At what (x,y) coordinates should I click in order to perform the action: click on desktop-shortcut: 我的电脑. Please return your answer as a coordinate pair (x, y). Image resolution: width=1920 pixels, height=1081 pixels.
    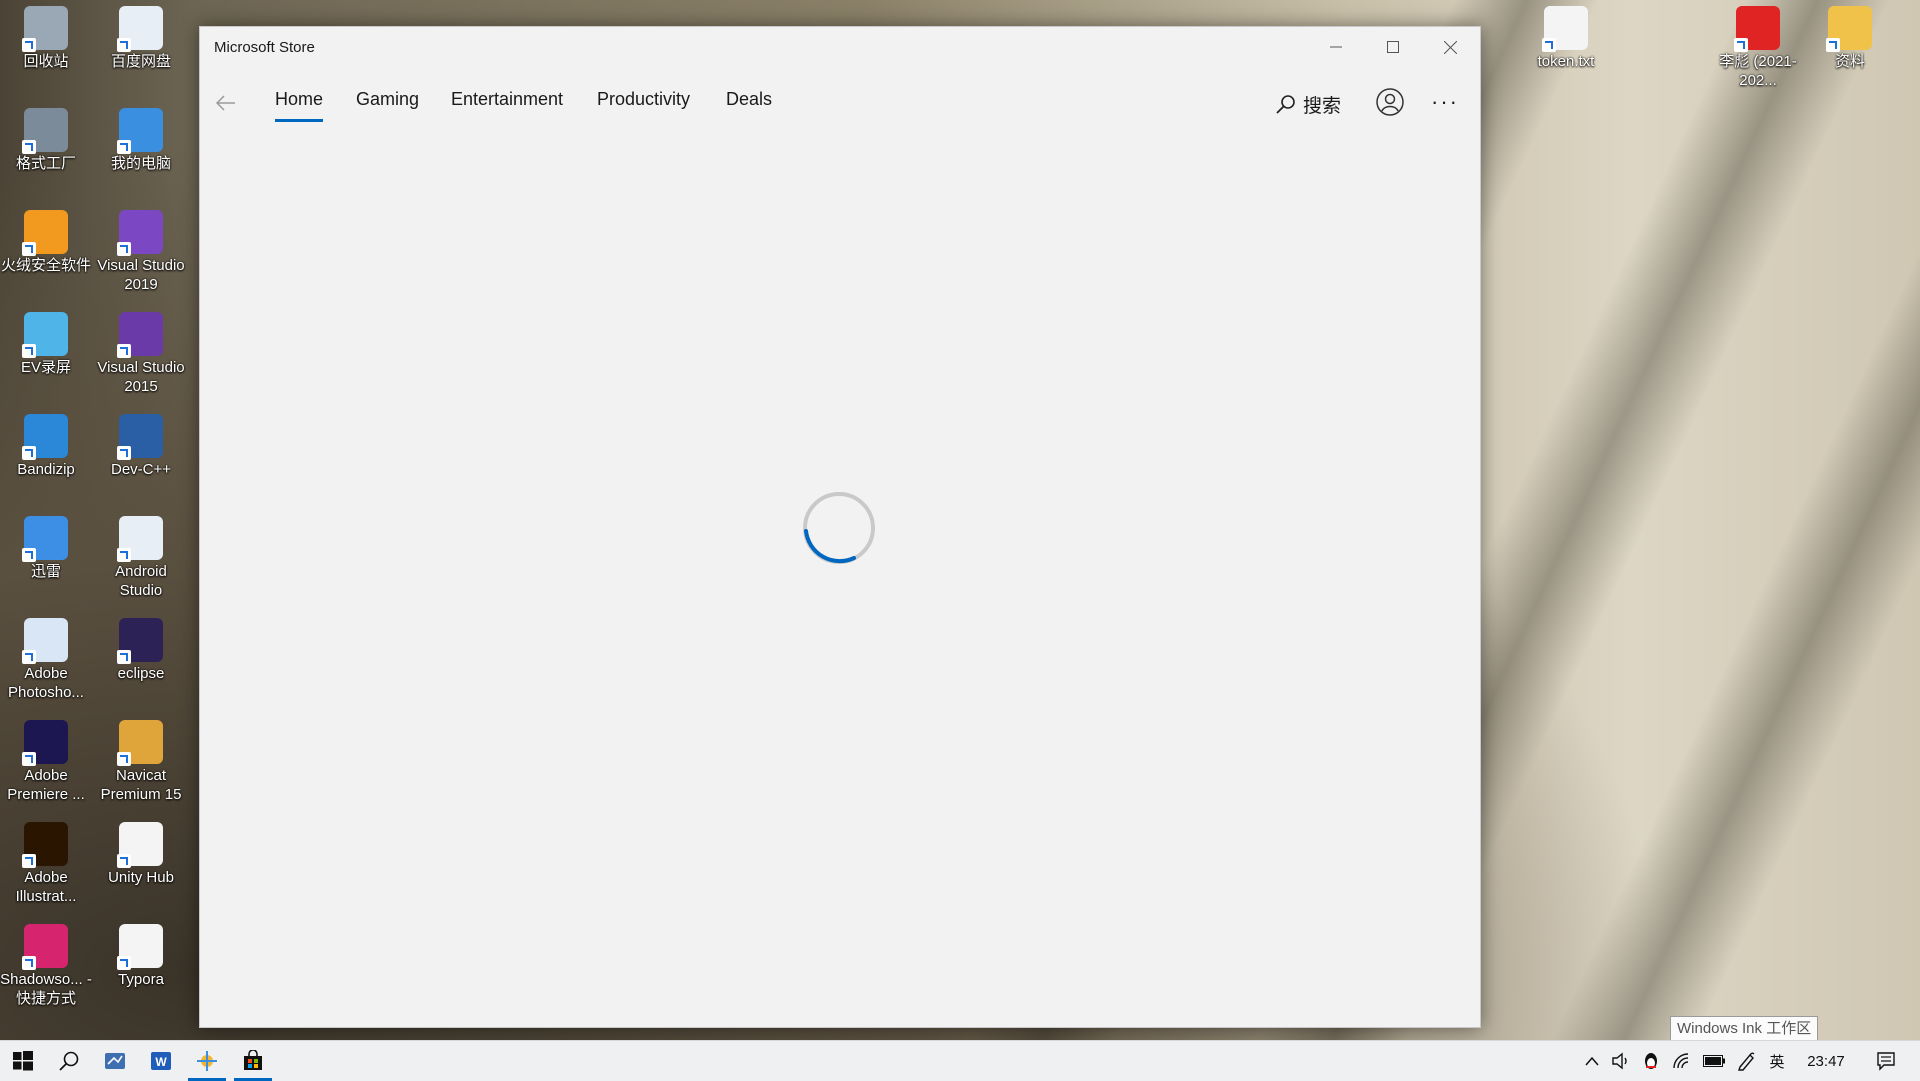
    Looking at the image, I should click on (141, 140).